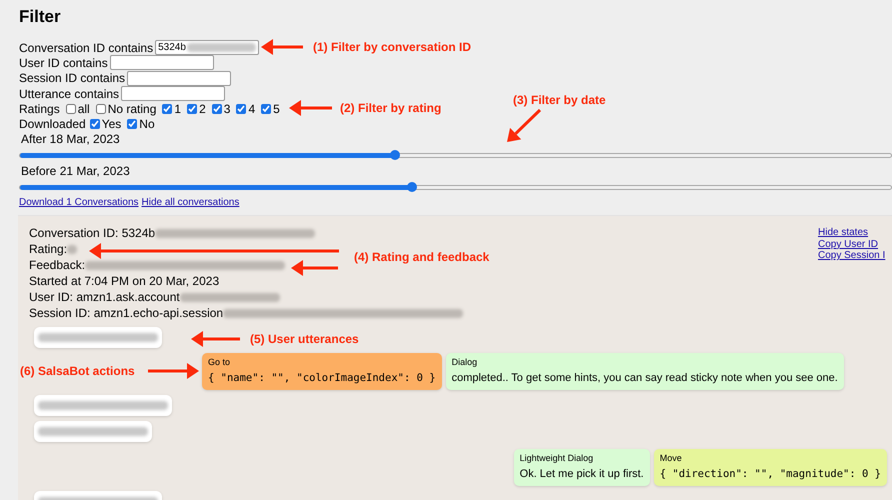  I want to click on annotation-label: (5) User utterances, so click(304, 339).